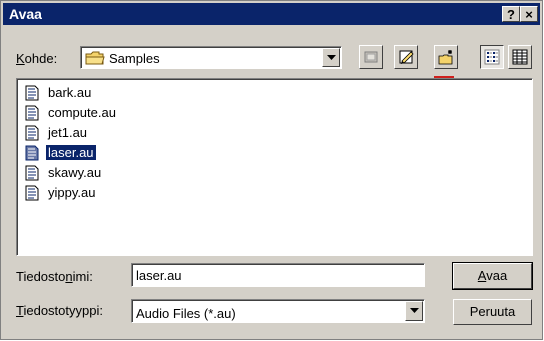 This screenshot has width=544, height=341. What do you see at coordinates (159, 275) in the screenshot?
I see `filename-value: laser.au` at bounding box center [159, 275].